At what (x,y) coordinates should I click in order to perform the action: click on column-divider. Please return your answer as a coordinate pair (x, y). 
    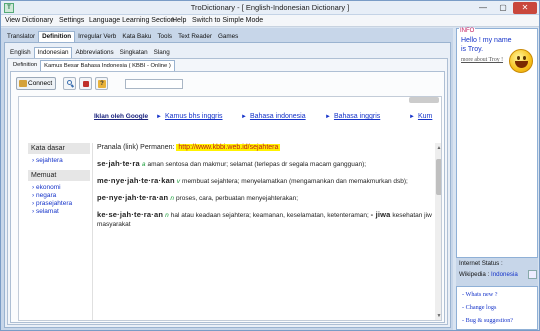
    Looking at the image, I should click on (92, 231).